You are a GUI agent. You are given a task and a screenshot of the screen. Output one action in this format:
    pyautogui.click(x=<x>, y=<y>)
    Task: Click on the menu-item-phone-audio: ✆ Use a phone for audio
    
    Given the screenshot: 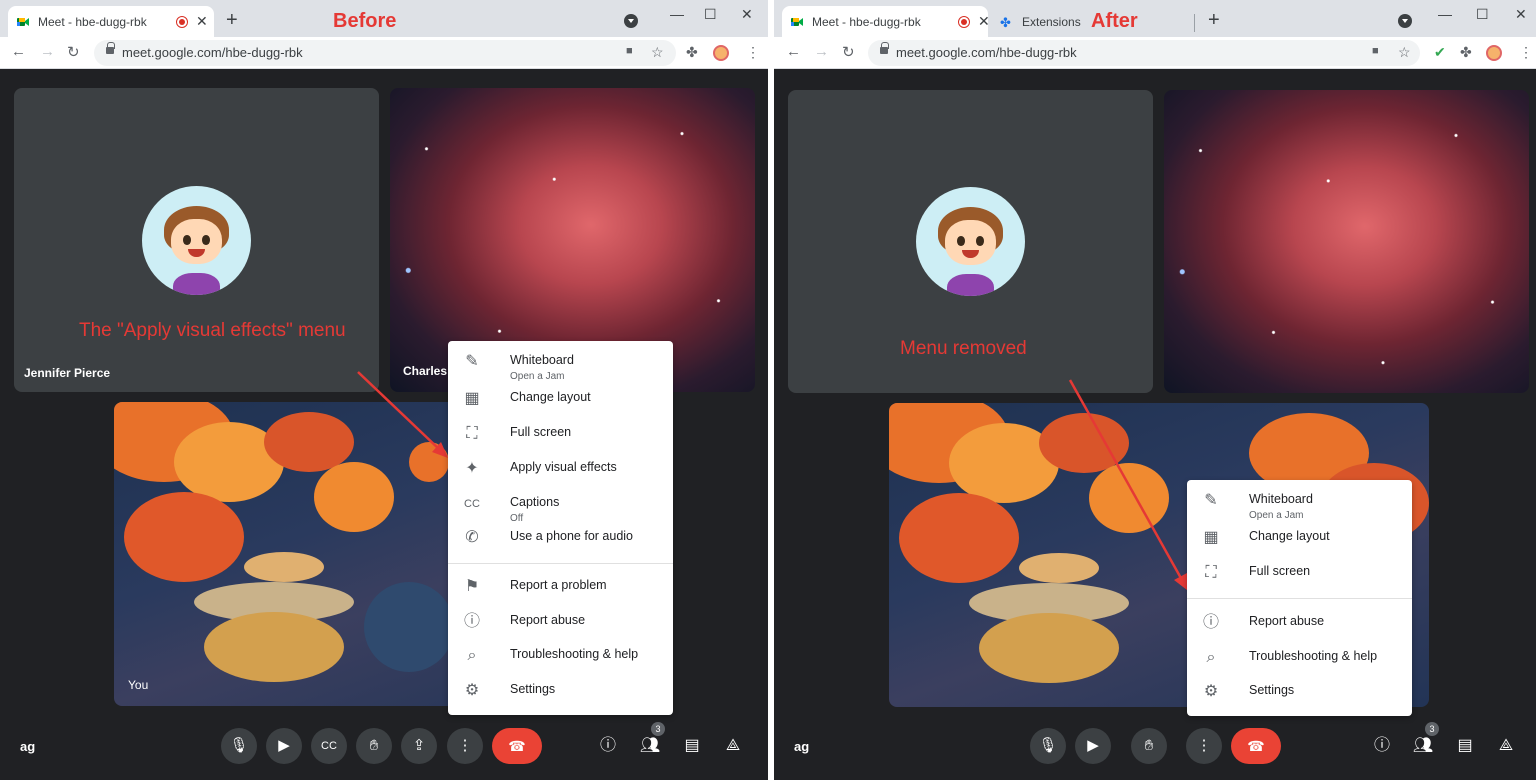 What is the action you would take?
    pyautogui.click(x=560, y=538)
    